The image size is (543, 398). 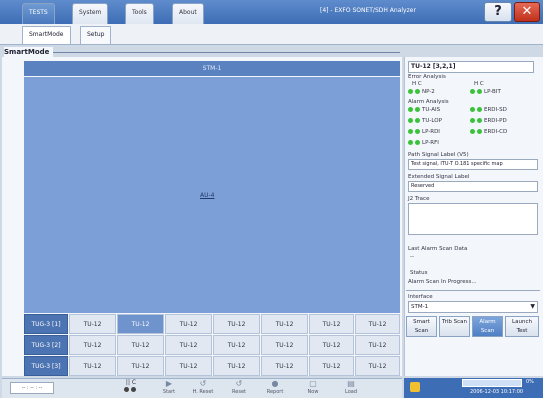 What do you see at coordinates (498, 12) in the screenshot?
I see `help-button: ?` at bounding box center [498, 12].